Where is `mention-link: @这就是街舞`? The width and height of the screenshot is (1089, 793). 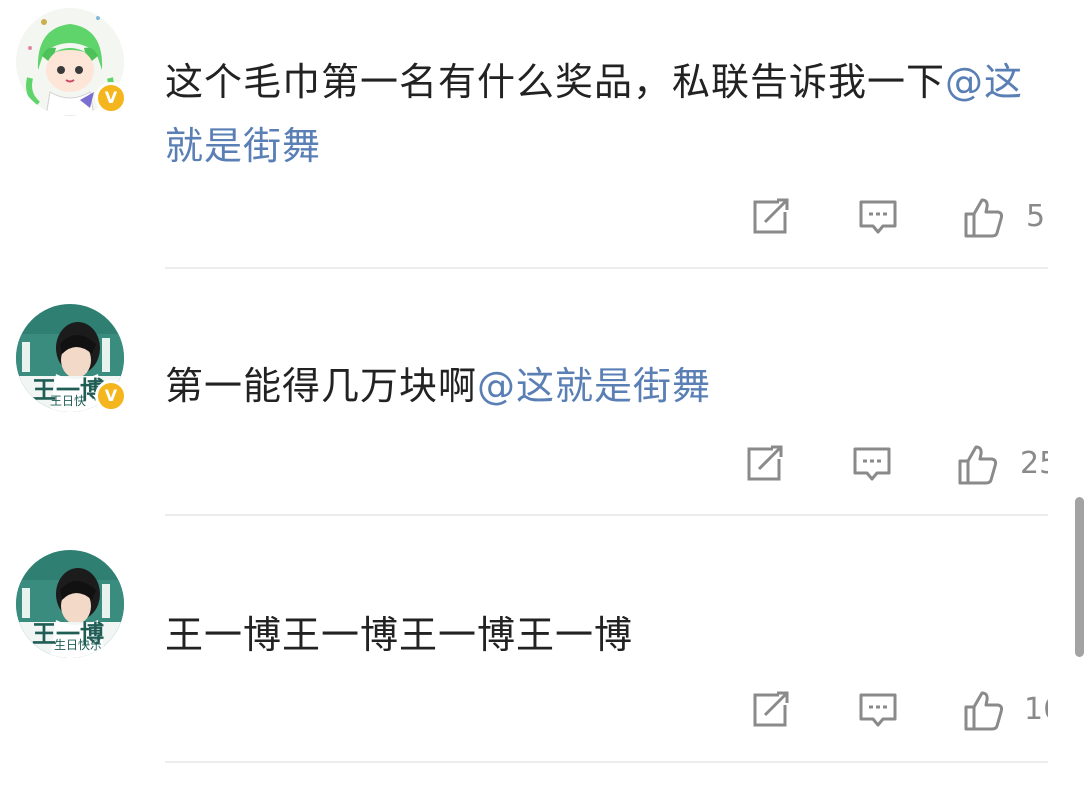 mention-link: @这就是街舞 is located at coordinates (594, 386).